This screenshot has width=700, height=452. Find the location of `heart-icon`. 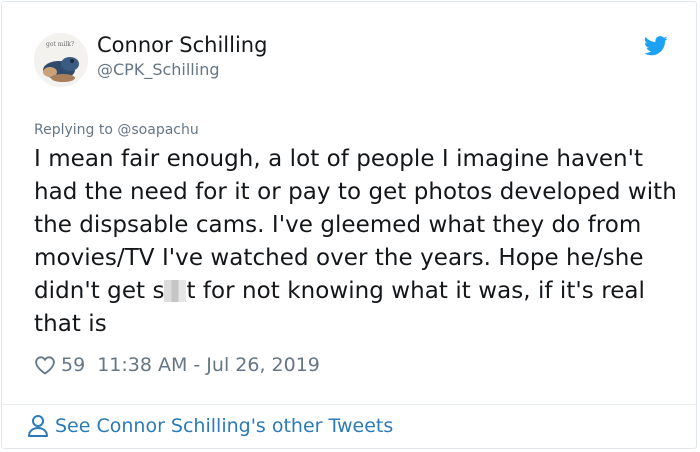

heart-icon is located at coordinates (45, 365).